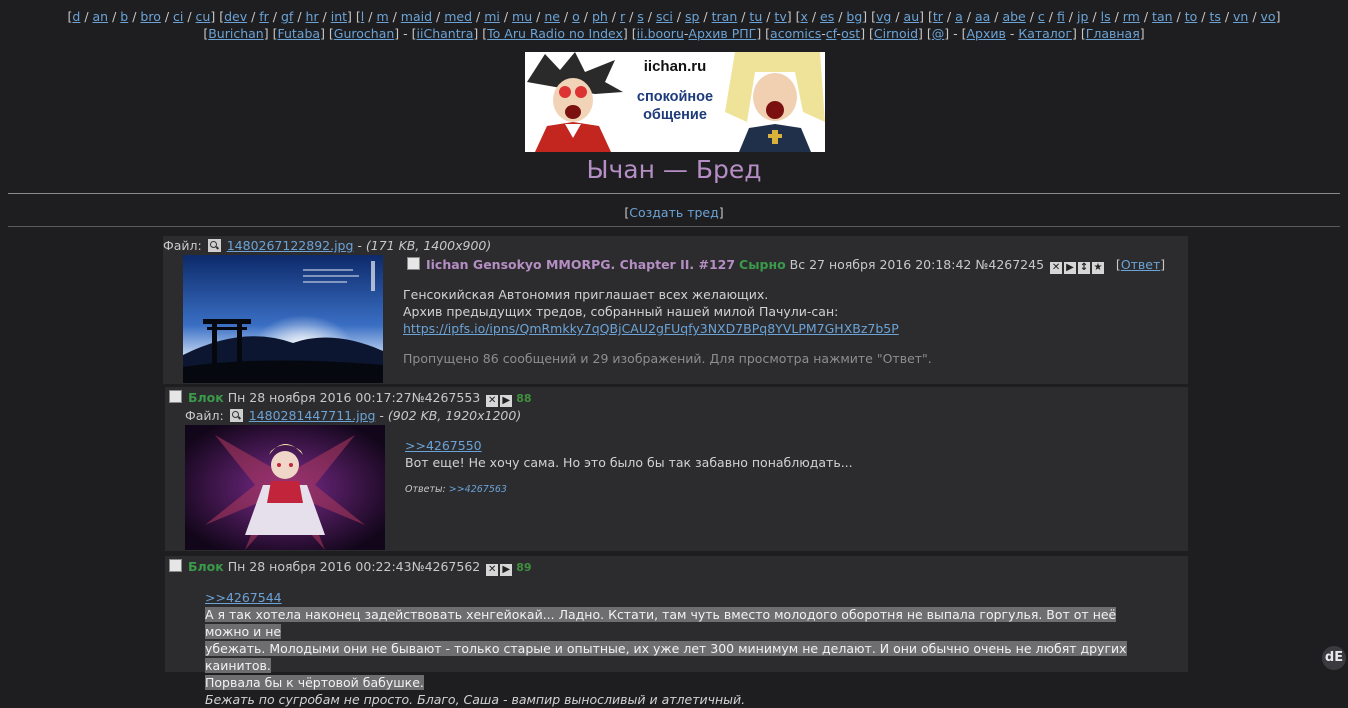 Image resolution: width=1348 pixels, height=708 pixels. Describe the element at coordinates (755, 16) in the screenshot. I see `board-link-tu: tu` at that location.